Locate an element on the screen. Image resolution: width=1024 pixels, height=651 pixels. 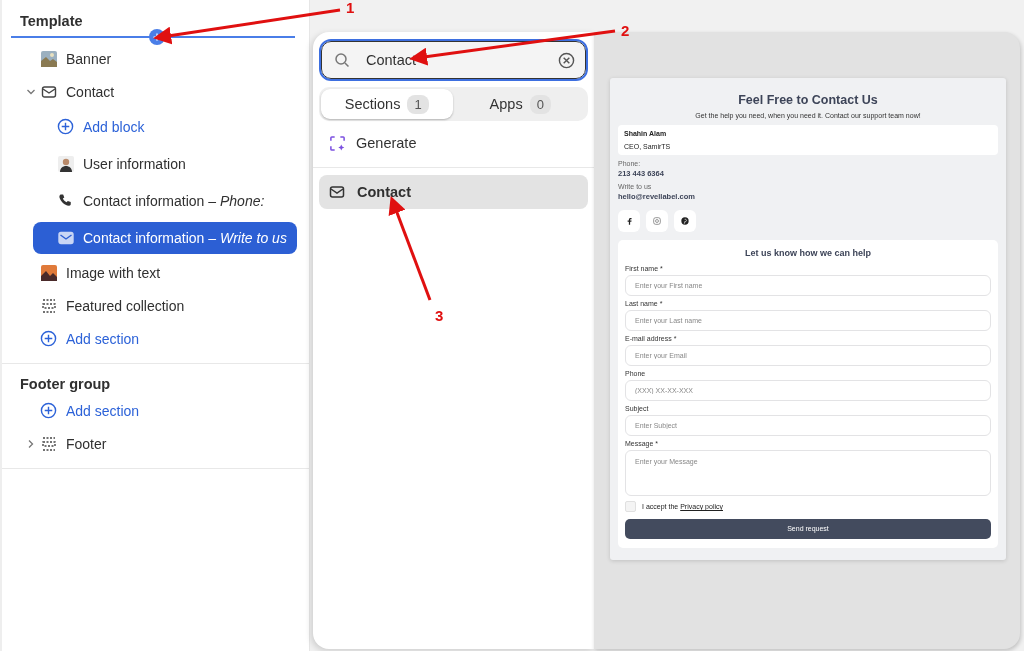
group-heading: Footer group is located at coordinates (65, 385).